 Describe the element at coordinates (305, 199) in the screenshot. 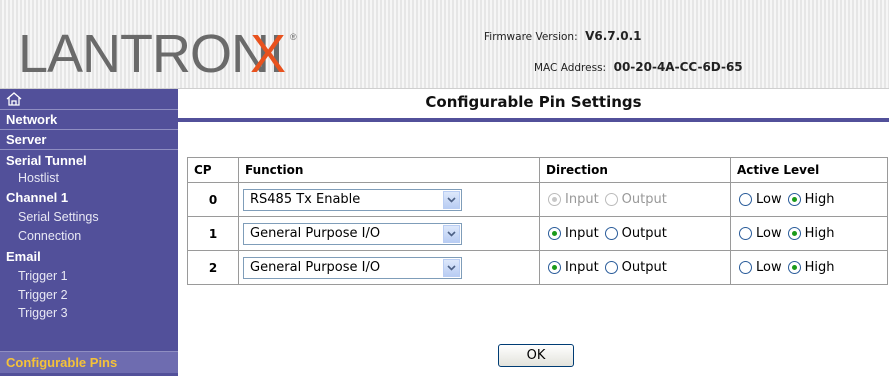

I see `function-select-value: RS485 Tx Enable` at that location.